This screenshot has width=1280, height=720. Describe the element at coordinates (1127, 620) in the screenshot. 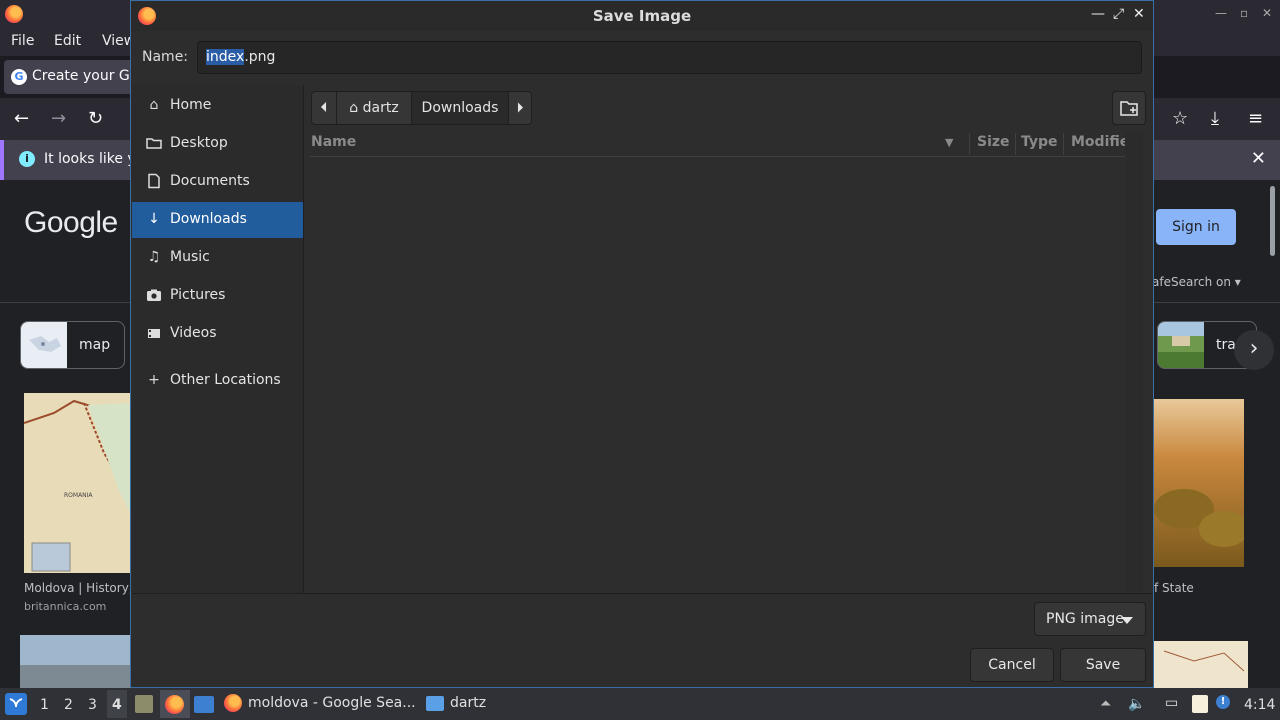

I see `chevron-down-icon` at that location.